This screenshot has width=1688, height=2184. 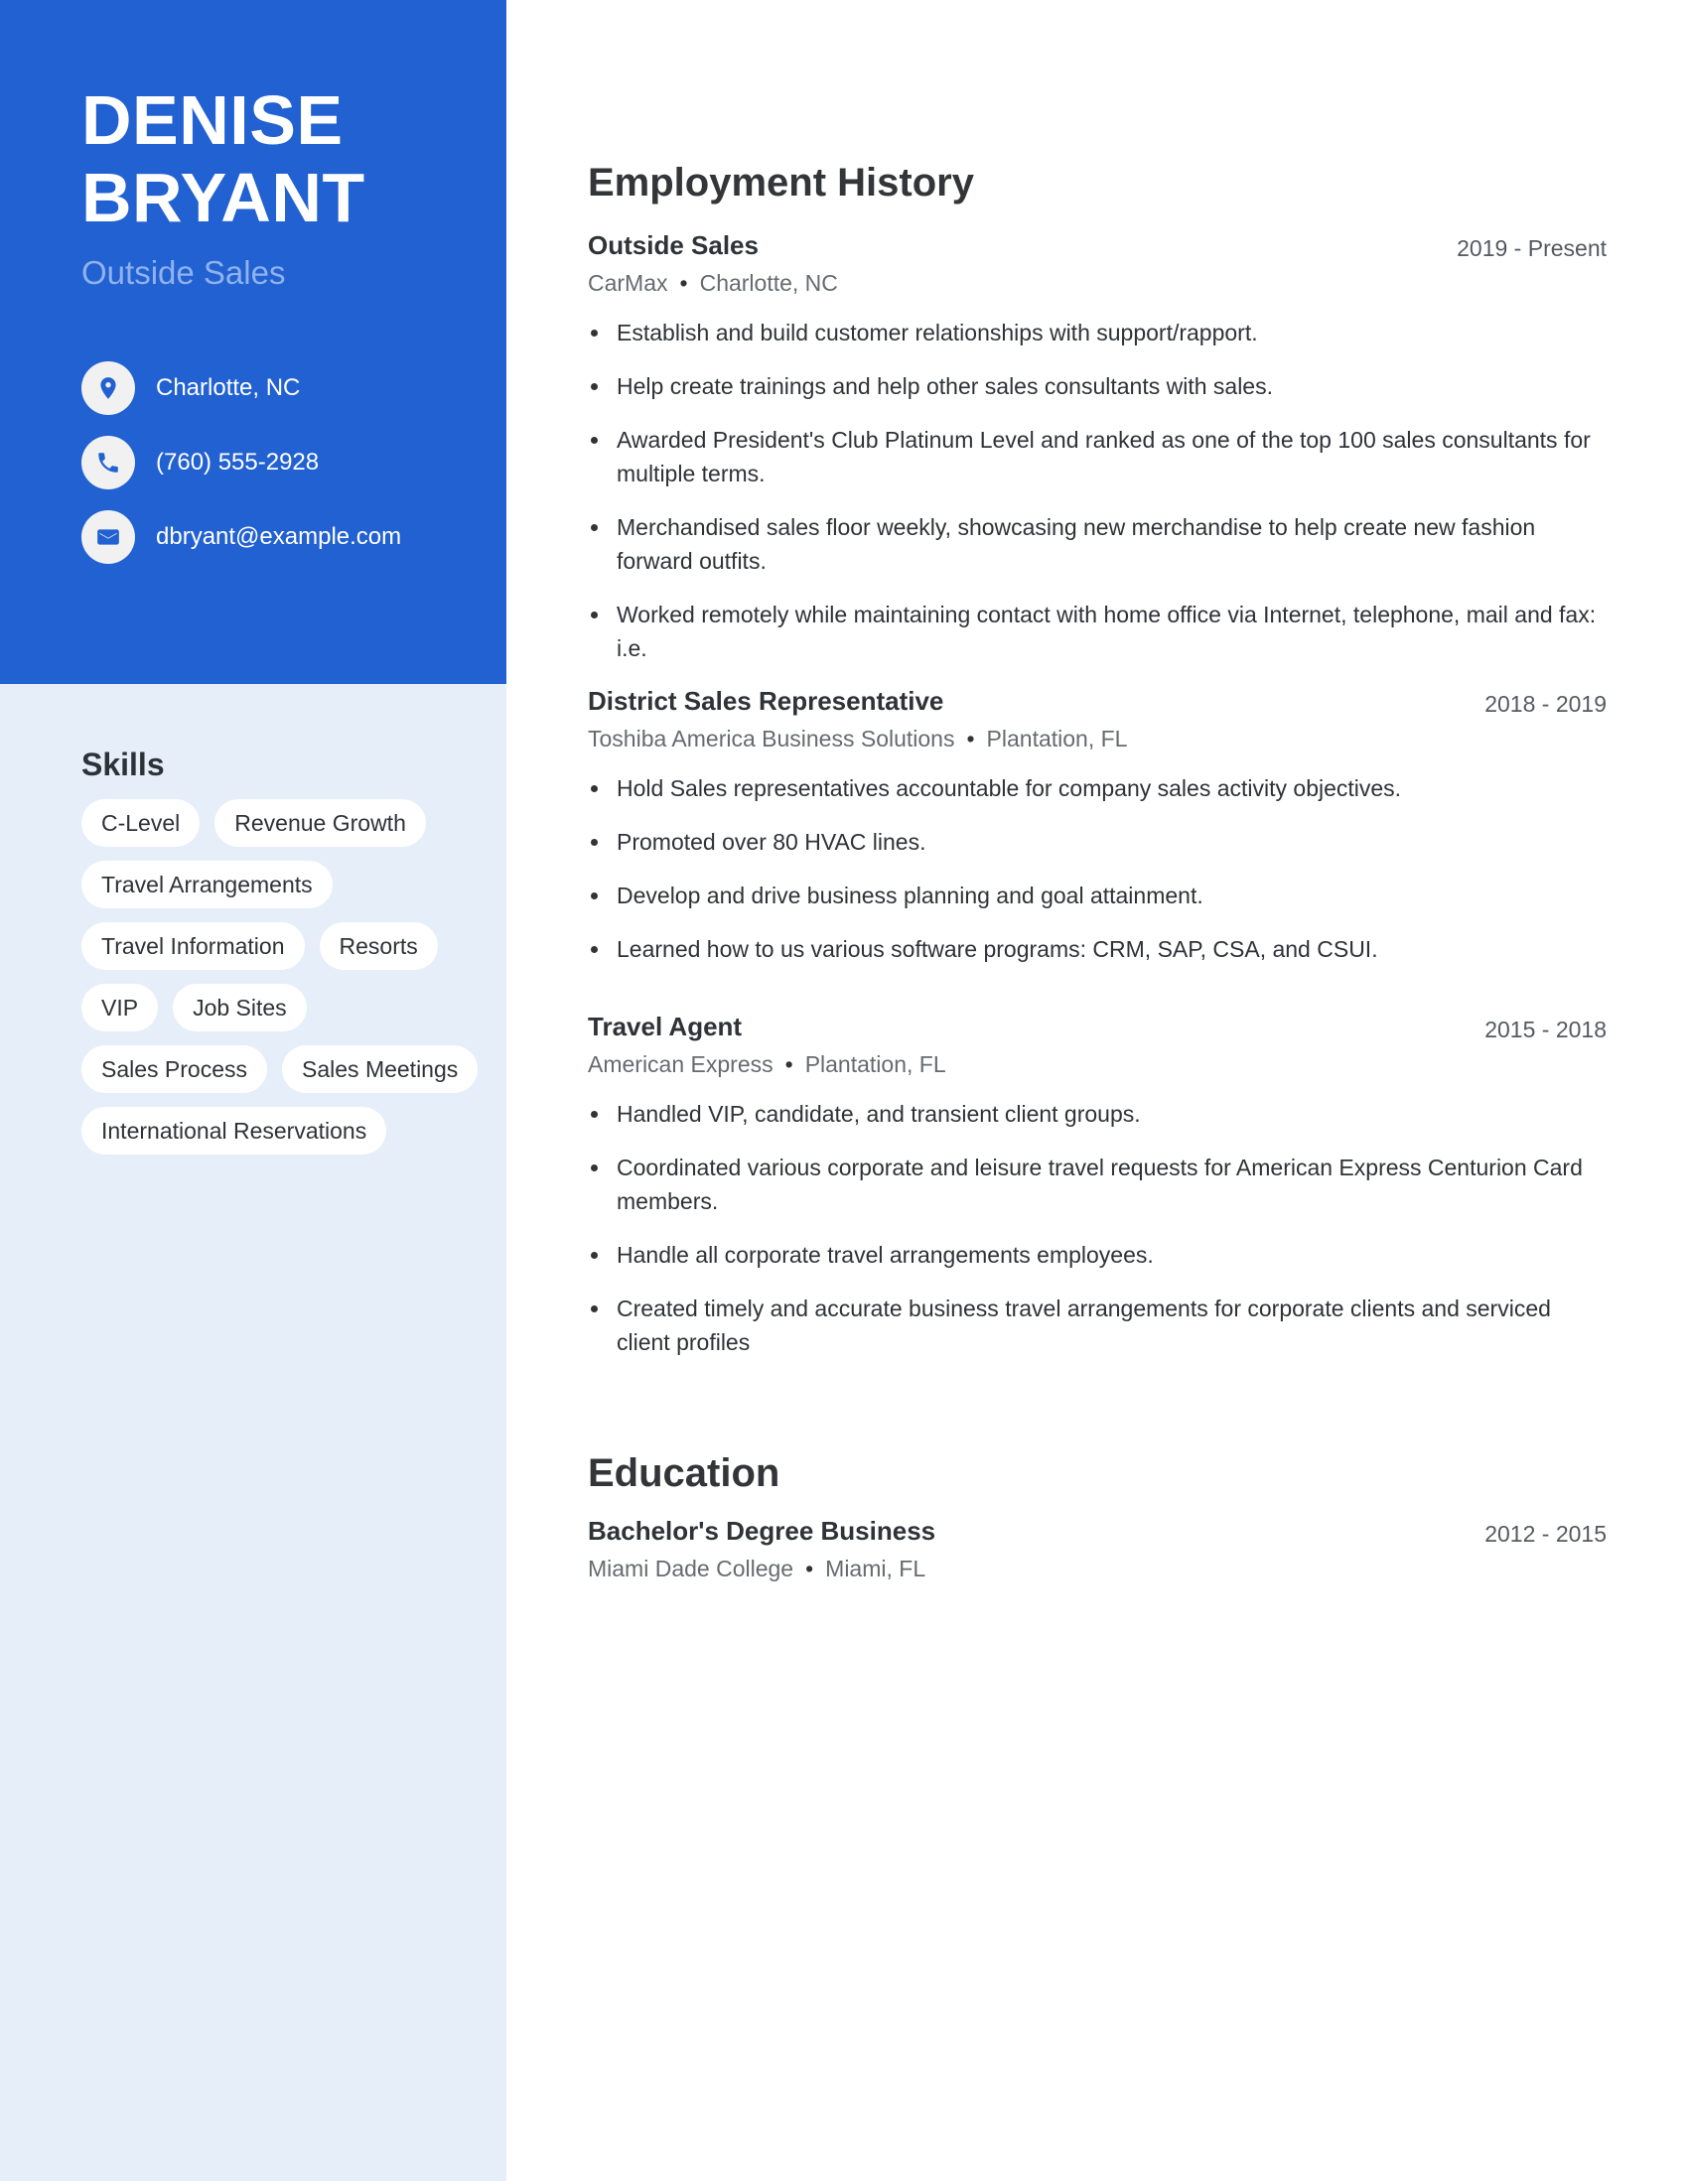 What do you see at coordinates (1097, 842) in the screenshot?
I see `bullet-item: Promoted over 80 HVAC lines.` at bounding box center [1097, 842].